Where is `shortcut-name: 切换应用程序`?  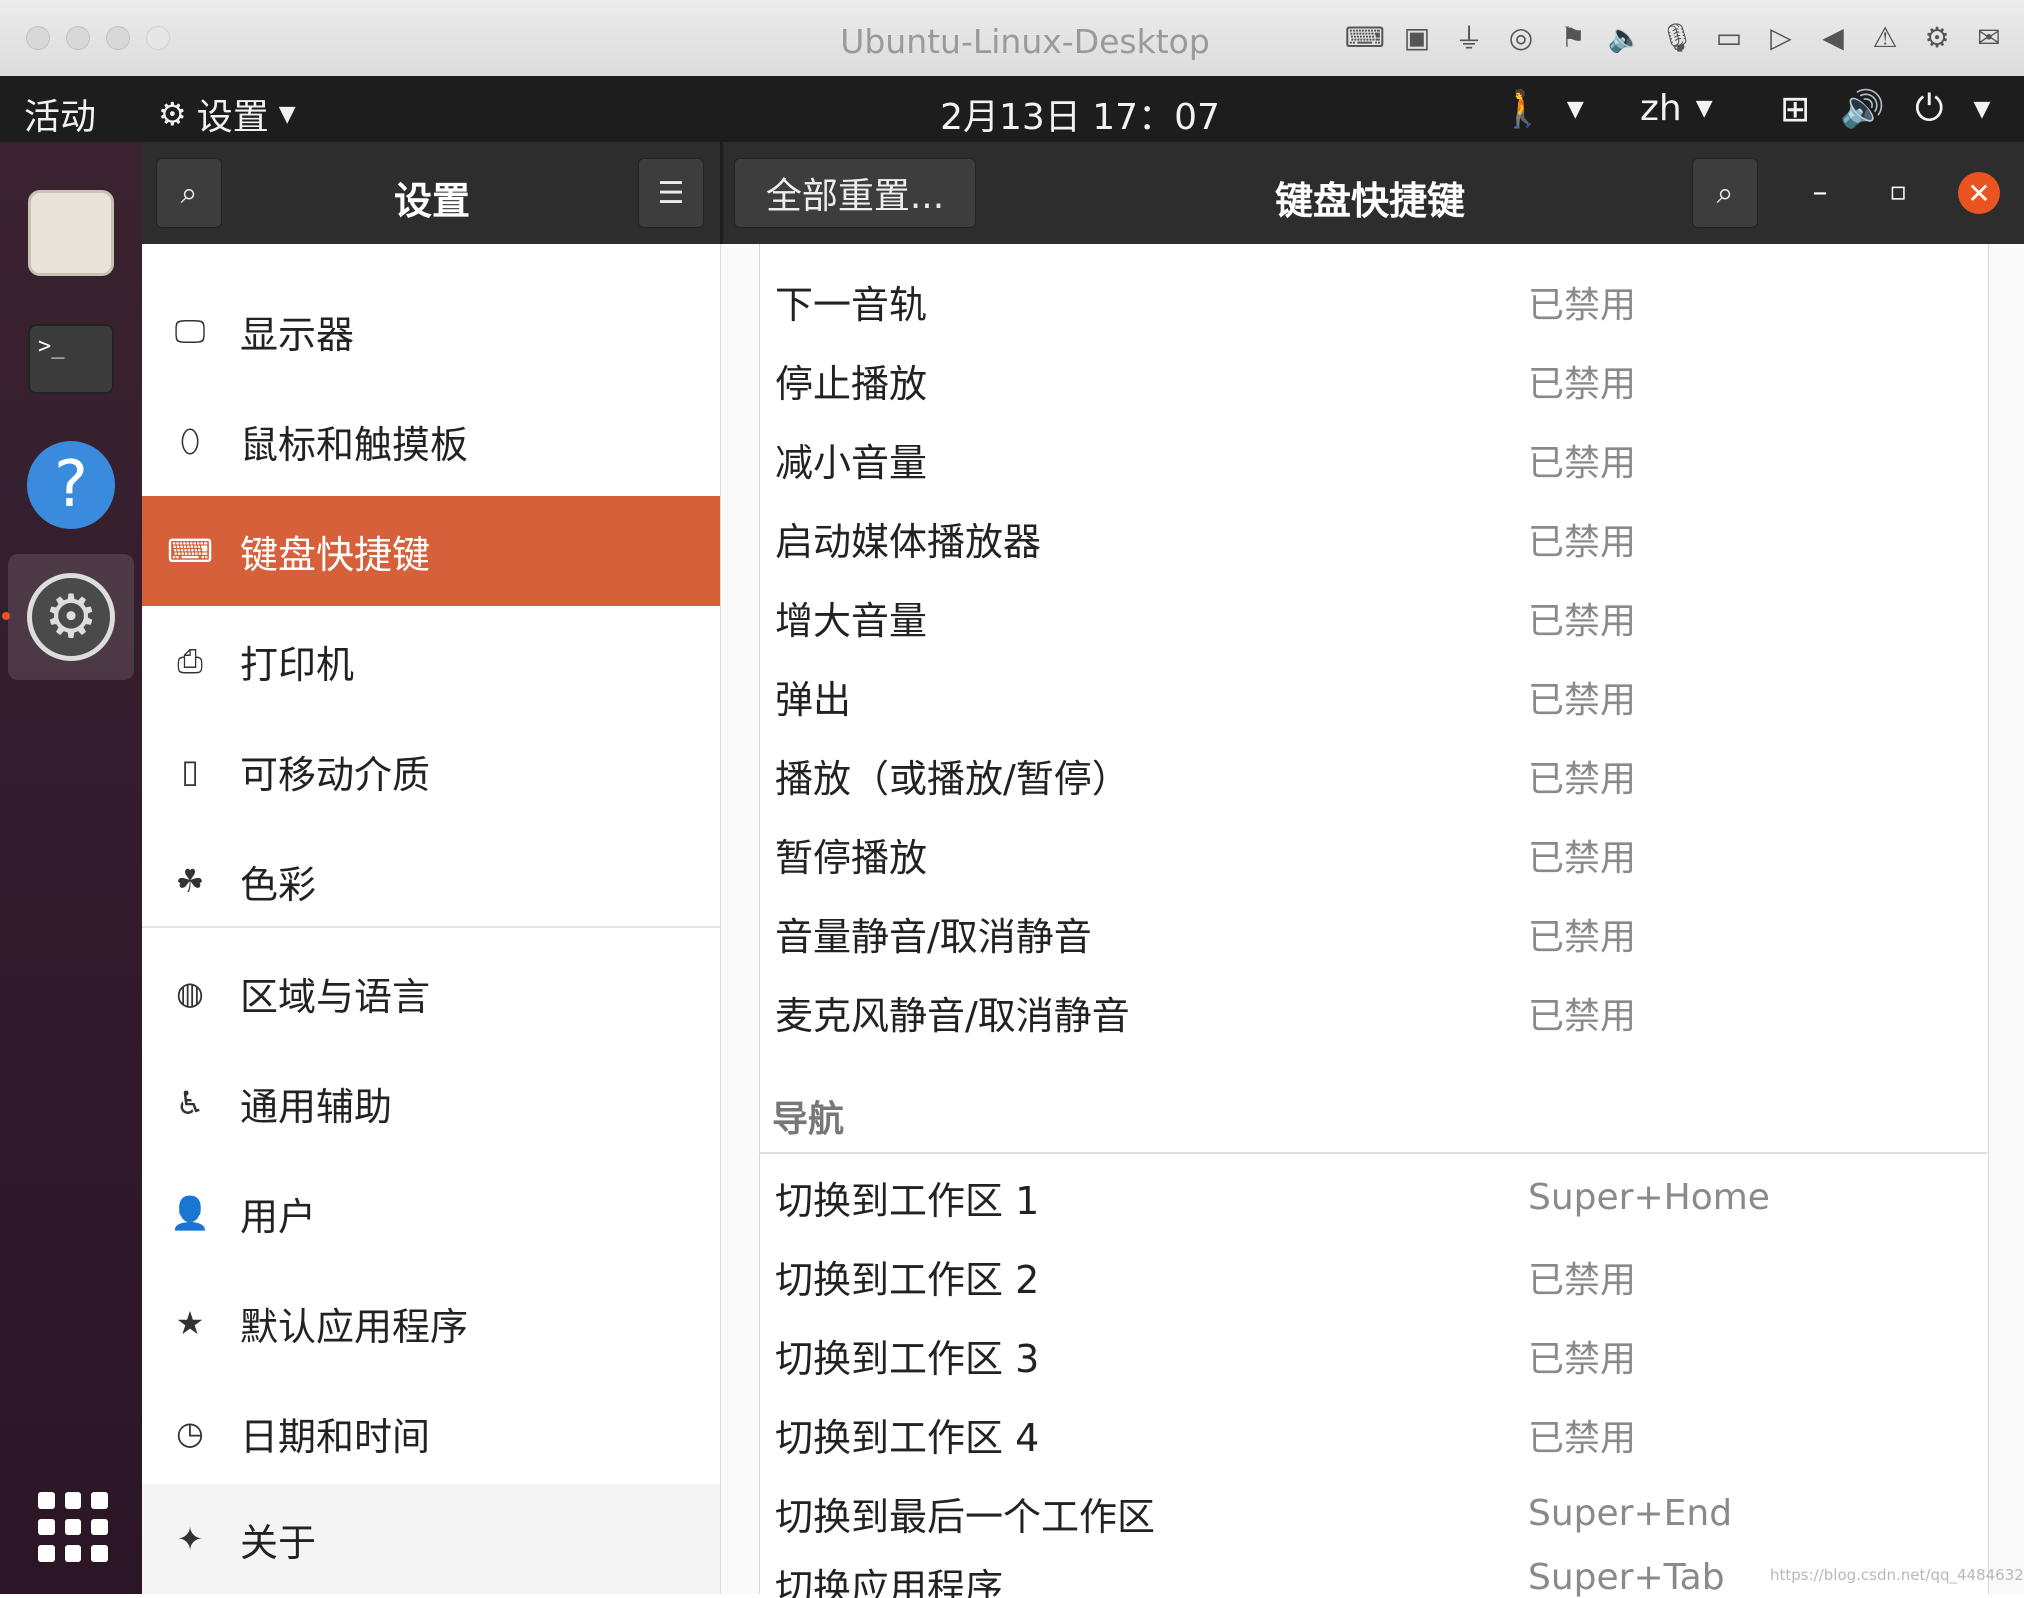
shortcut-name: 切换应用程序 is located at coordinates (889, 1582).